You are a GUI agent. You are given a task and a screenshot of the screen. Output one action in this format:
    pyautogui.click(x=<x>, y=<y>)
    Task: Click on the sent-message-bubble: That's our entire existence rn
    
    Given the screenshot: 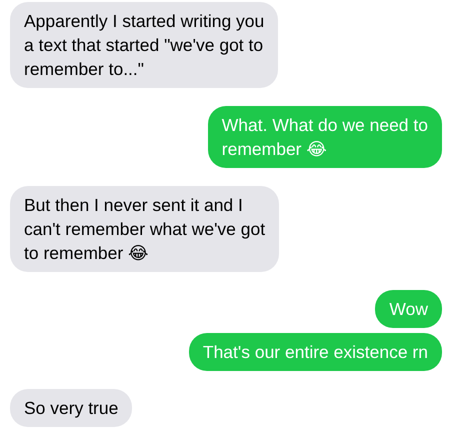 What is the action you would take?
    pyautogui.click(x=315, y=352)
    